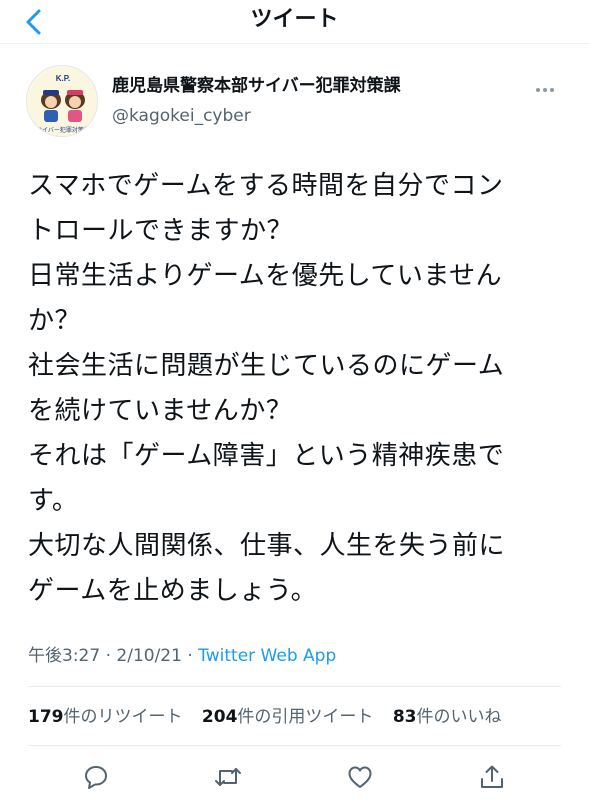 This screenshot has height=800, width=589. What do you see at coordinates (538, 90) in the screenshot?
I see `more-dots-icon` at bounding box center [538, 90].